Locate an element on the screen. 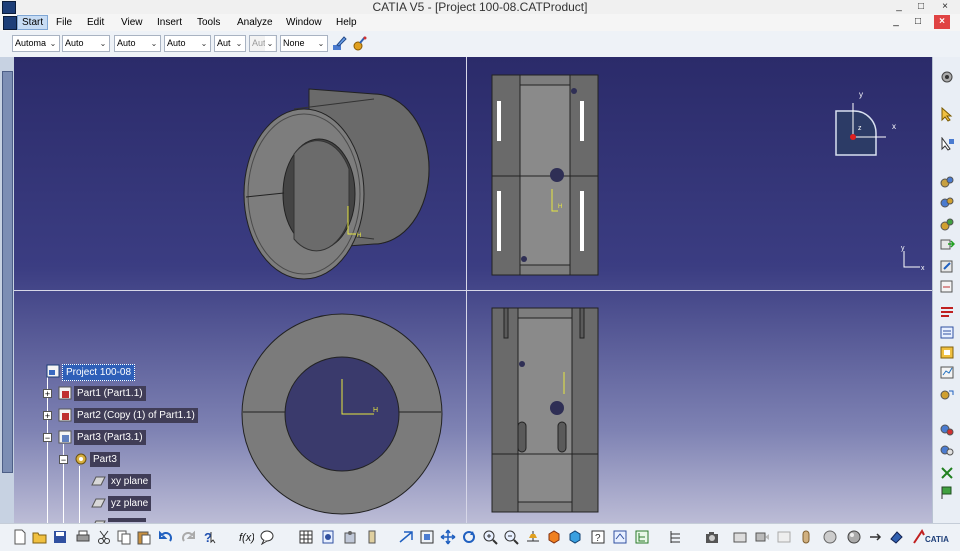 This screenshot has width=960, height=551. menu-insert: Insert is located at coordinates (169, 22).